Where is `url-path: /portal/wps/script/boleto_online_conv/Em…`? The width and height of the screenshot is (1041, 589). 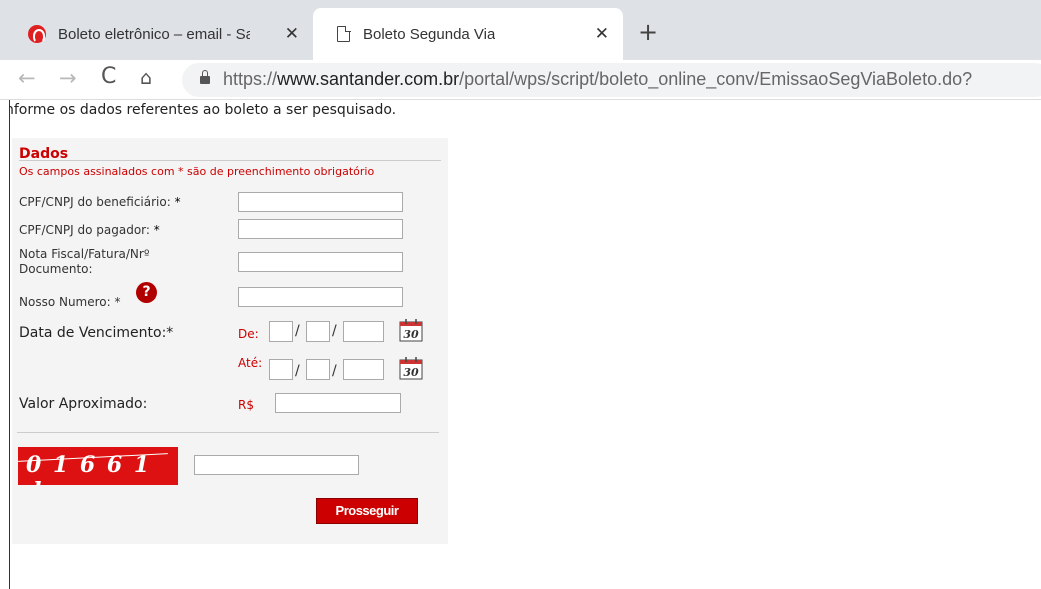 url-path: /portal/wps/script/boleto_online_conv/Em… is located at coordinates (716, 79).